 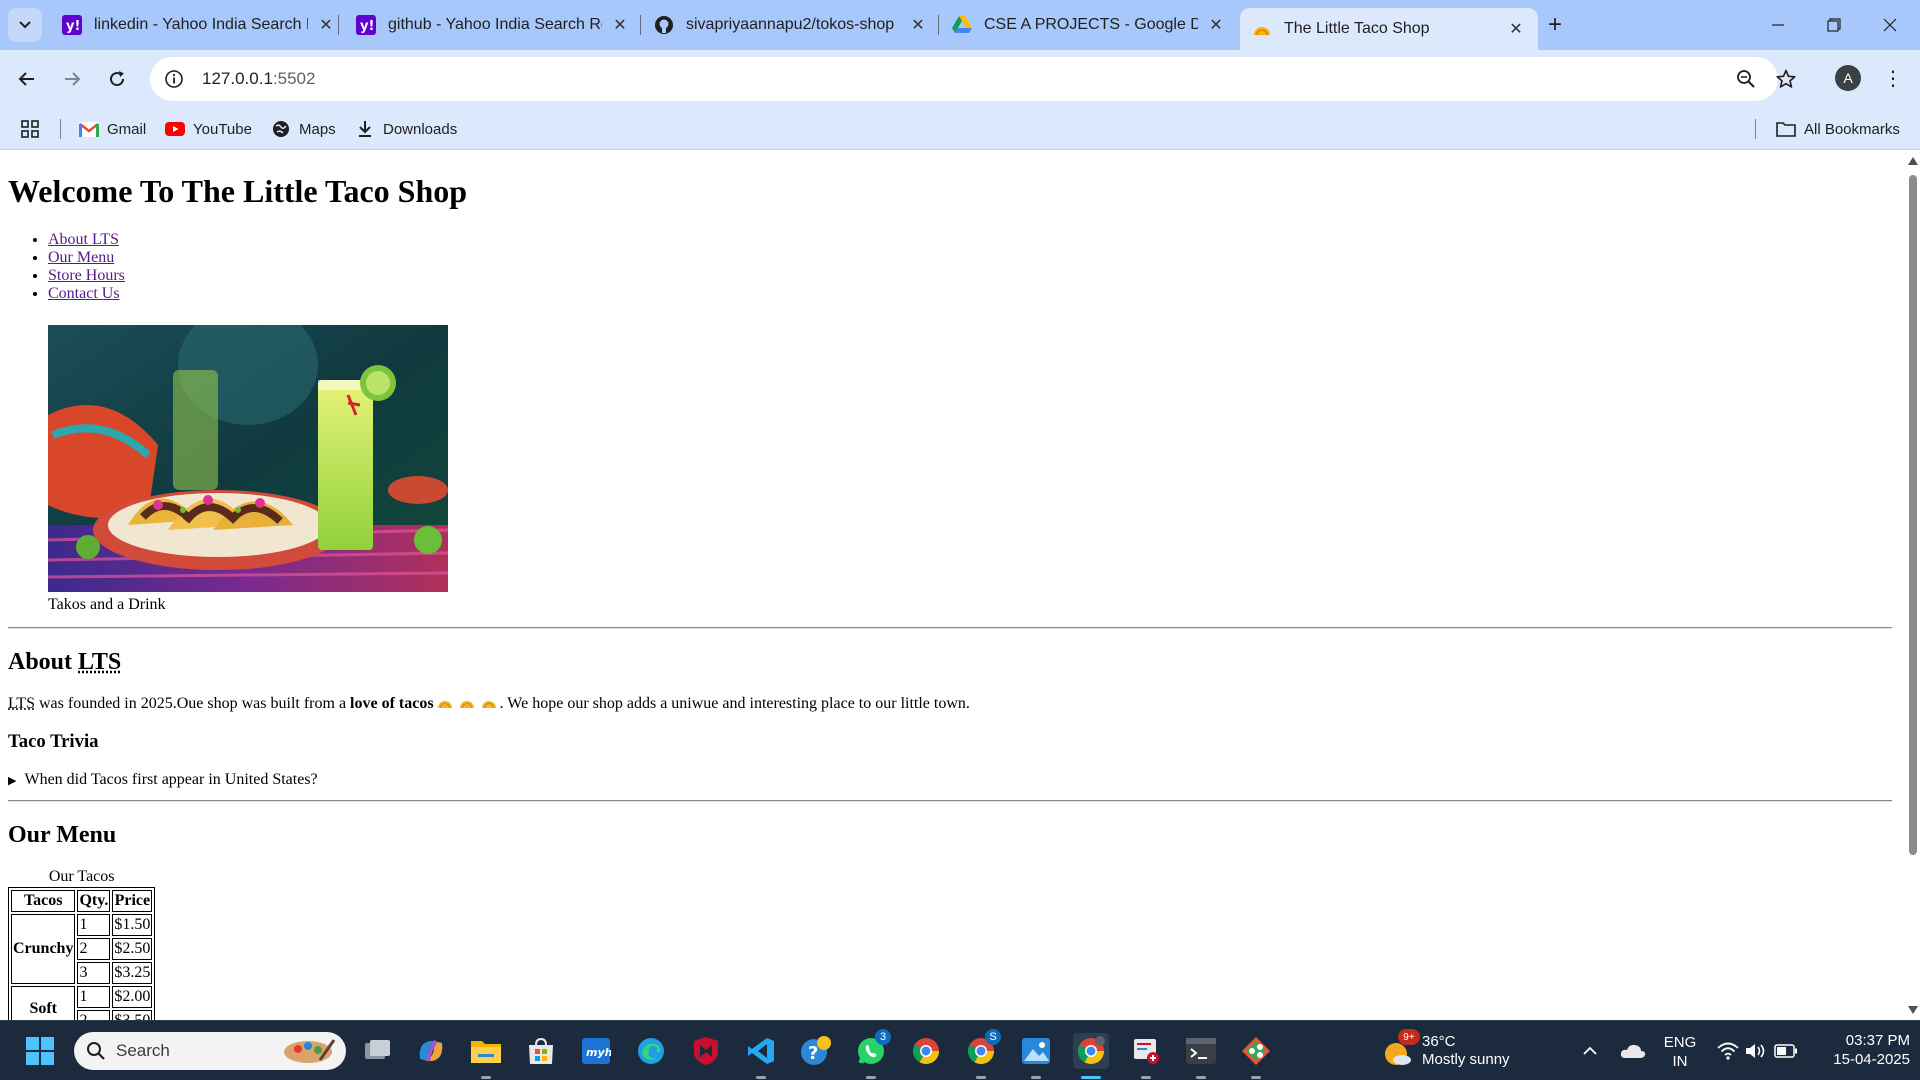 What do you see at coordinates (1913, 161) in the screenshot?
I see `scroll-up-icon` at bounding box center [1913, 161].